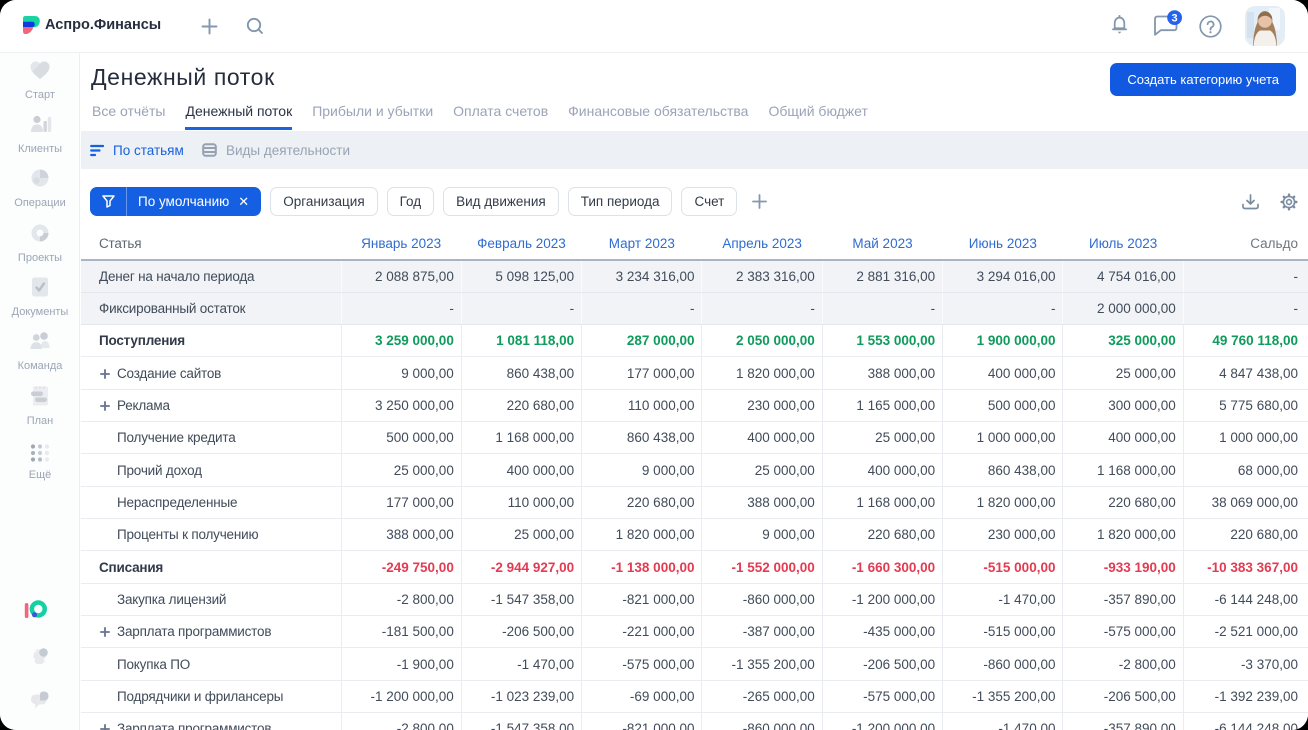 The height and width of the screenshot is (730, 1308). I want to click on svg-text: 3, so click(1175, 19).